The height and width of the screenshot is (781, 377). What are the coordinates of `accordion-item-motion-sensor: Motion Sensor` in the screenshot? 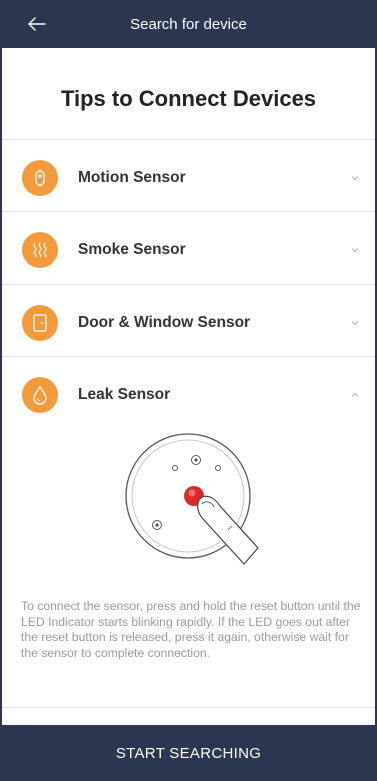 It's located at (188, 178).